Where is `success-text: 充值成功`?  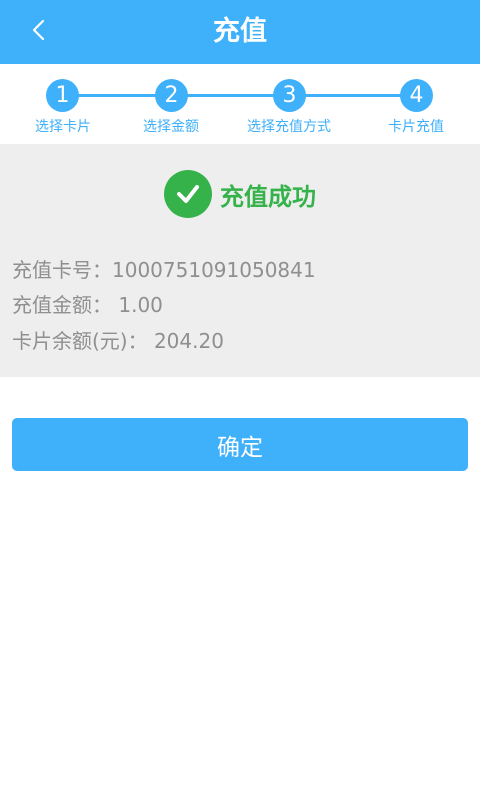
success-text: 充值成功 is located at coordinates (268, 196).